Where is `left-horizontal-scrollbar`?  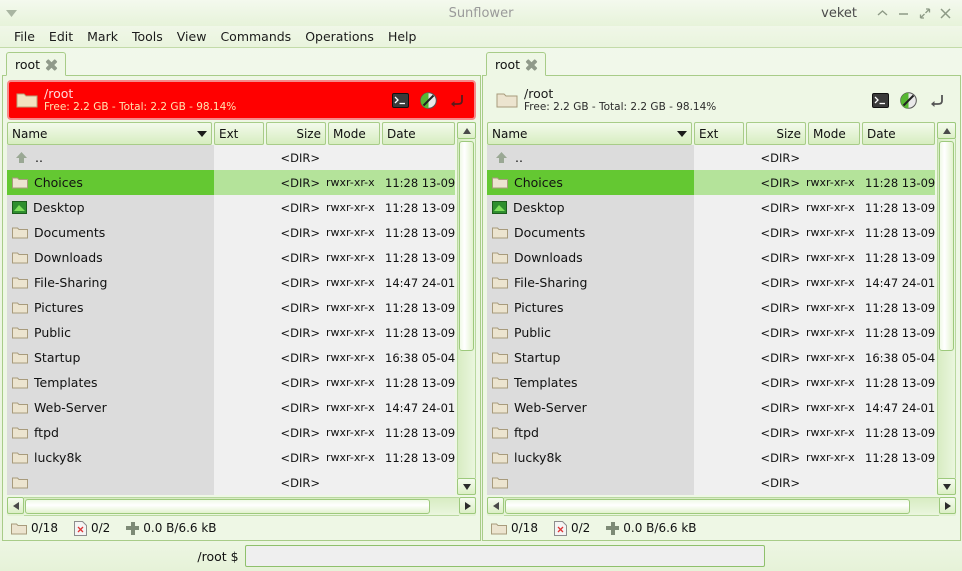
left-horizontal-scrollbar is located at coordinates (241, 506).